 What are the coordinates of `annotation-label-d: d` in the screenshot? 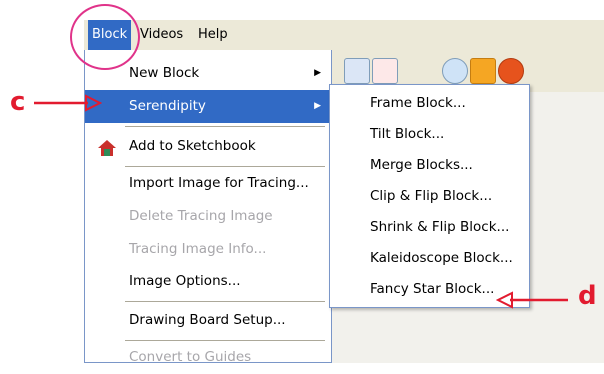 It's located at (587, 296).